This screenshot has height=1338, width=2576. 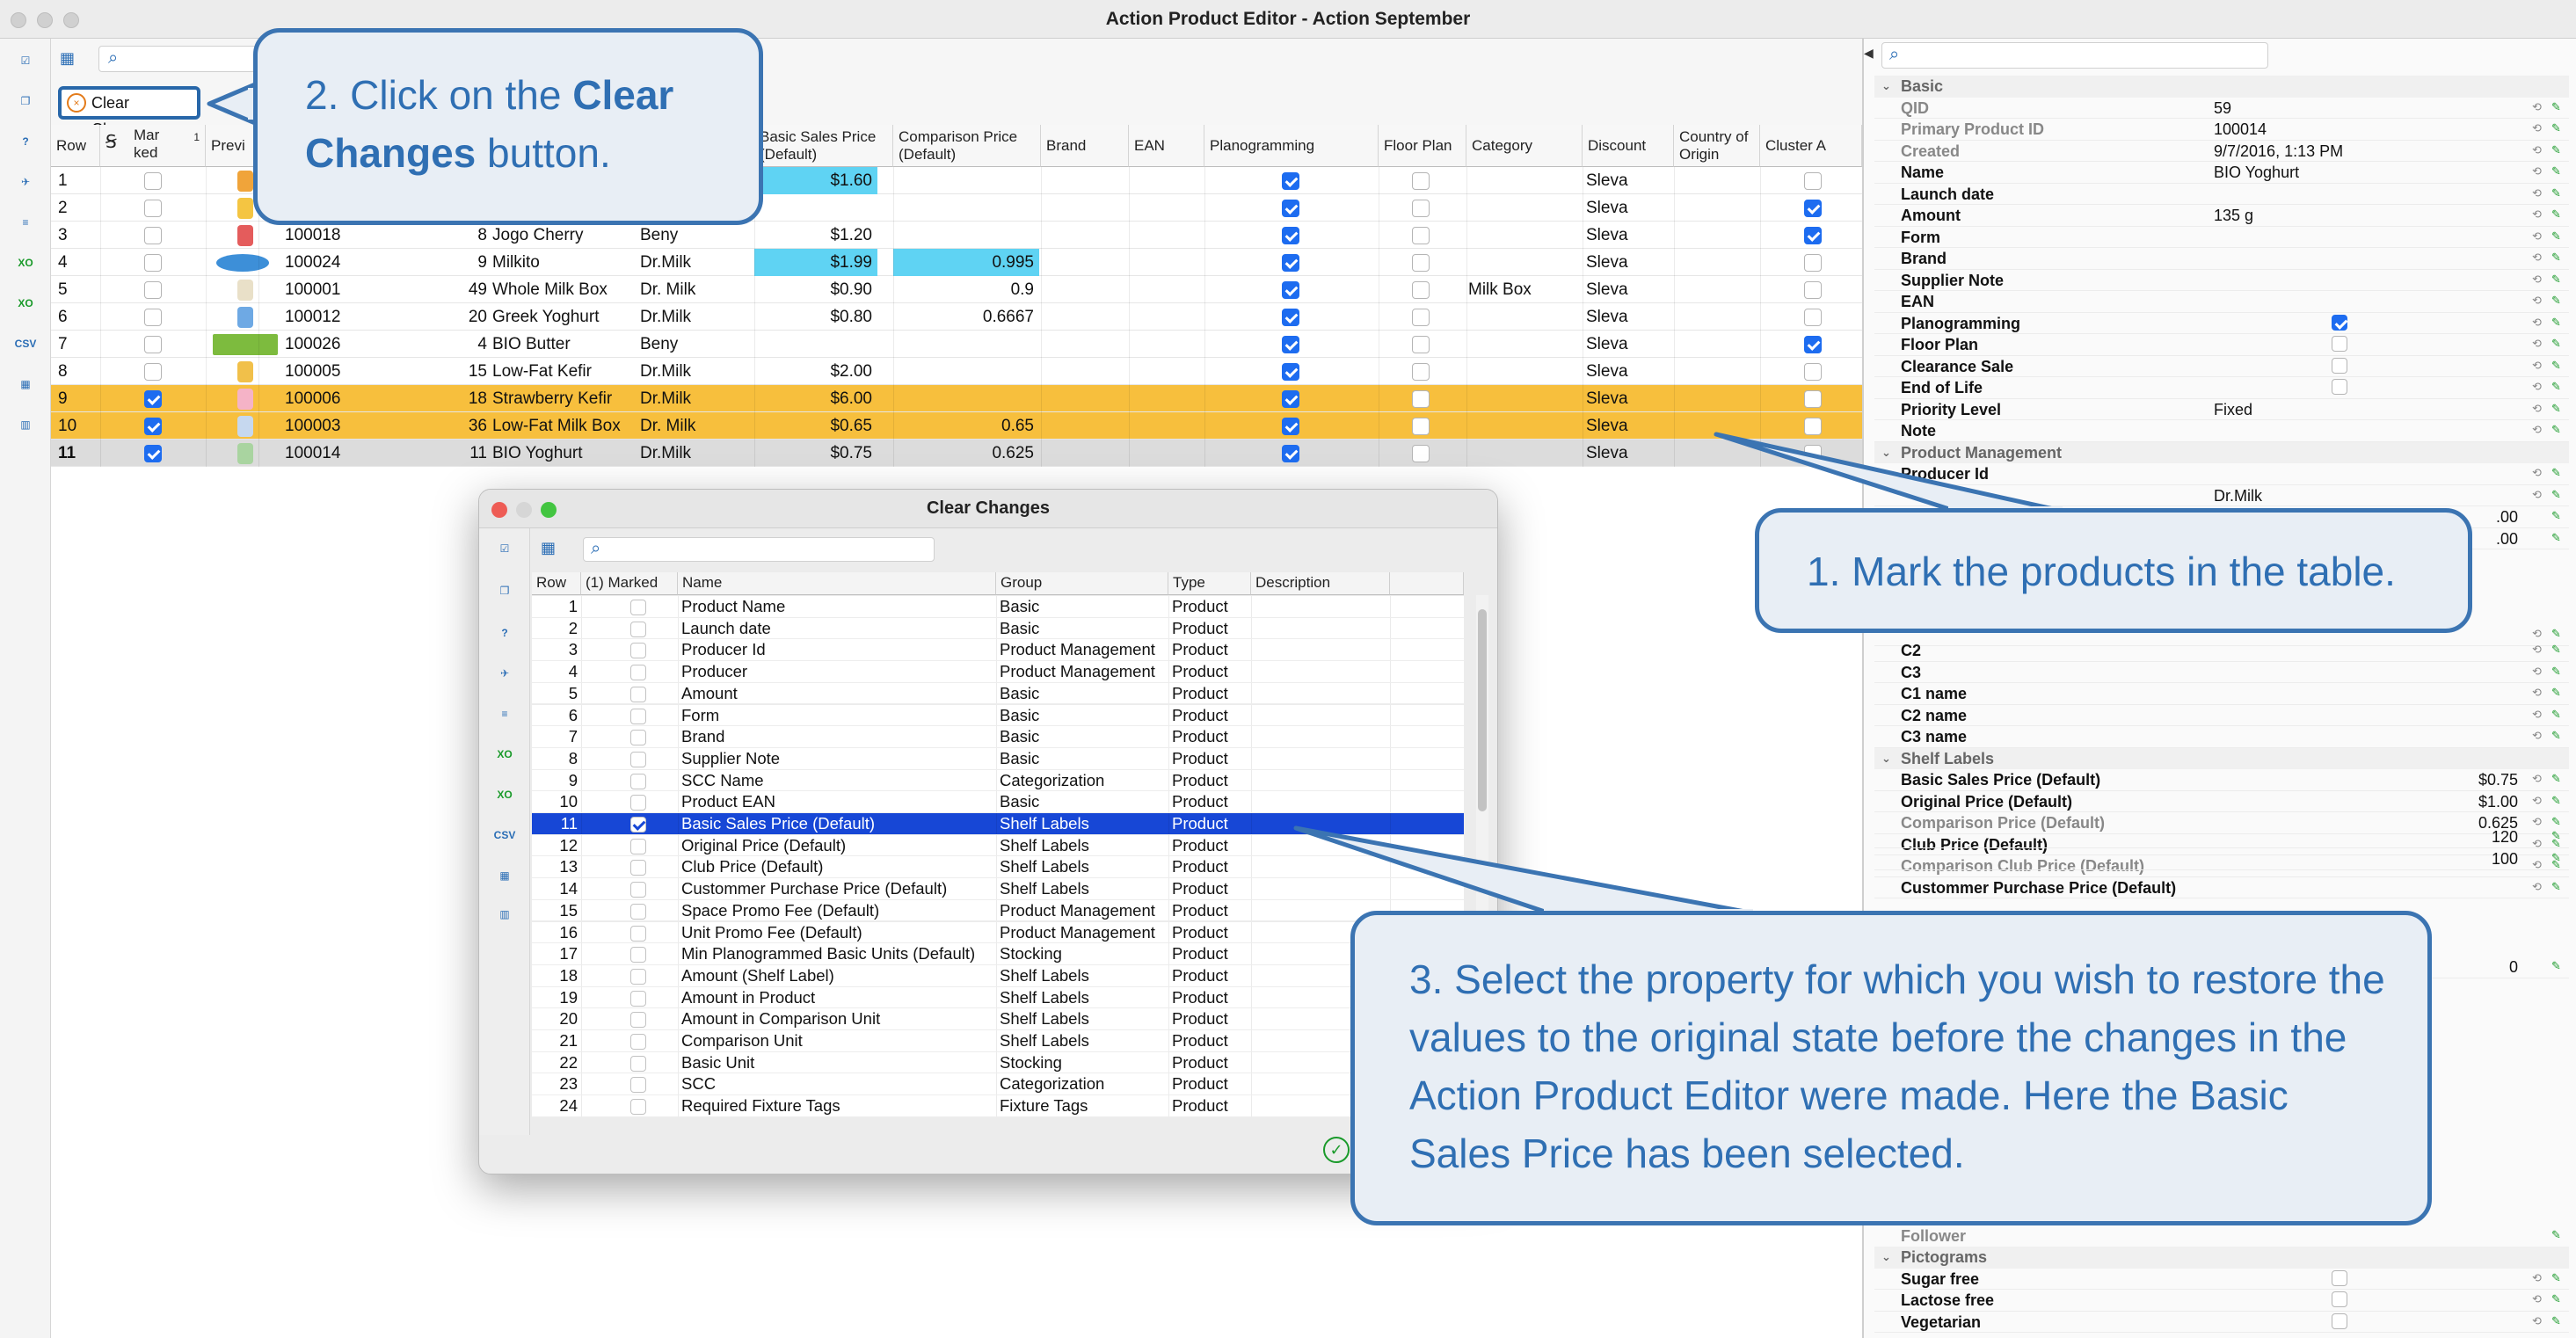 I want to click on callout-step-1: 1. Mark the products in the table., so click(x=2113, y=571).